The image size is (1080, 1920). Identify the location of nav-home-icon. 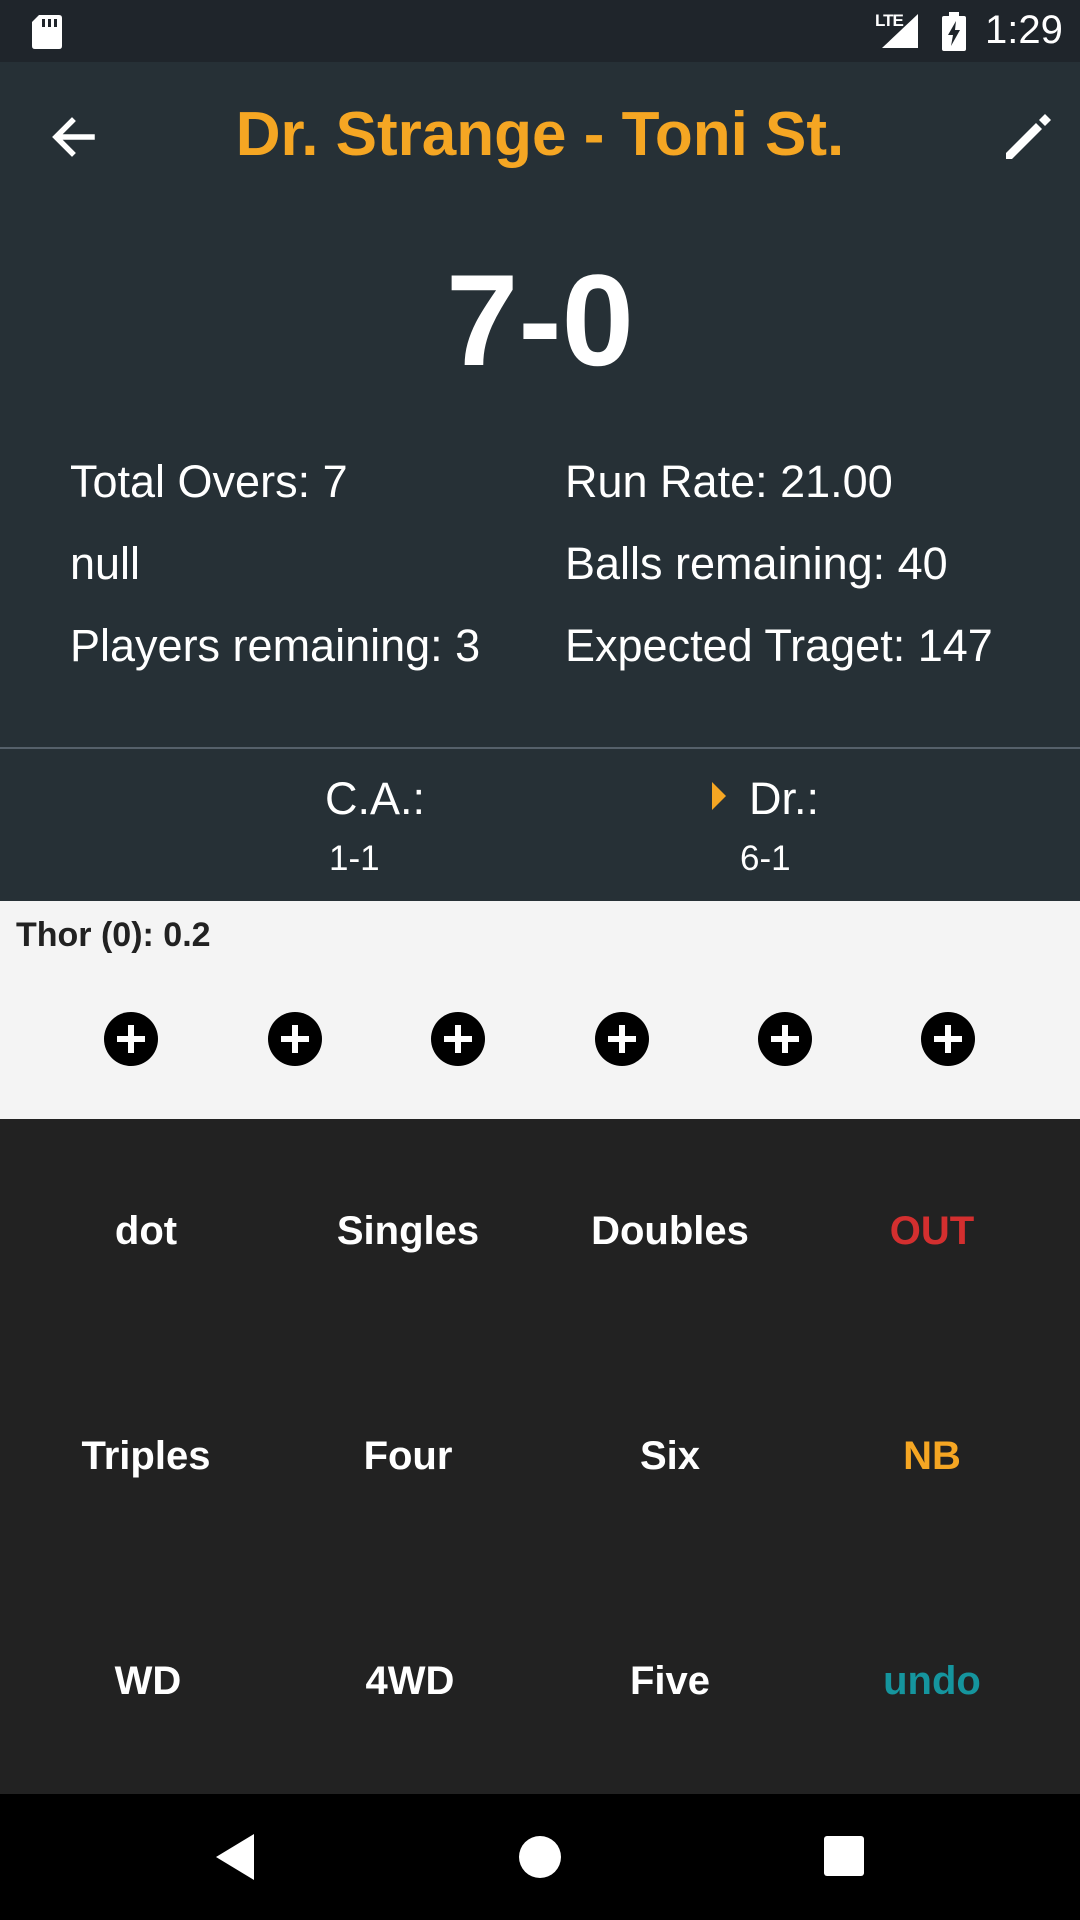
(540, 1857).